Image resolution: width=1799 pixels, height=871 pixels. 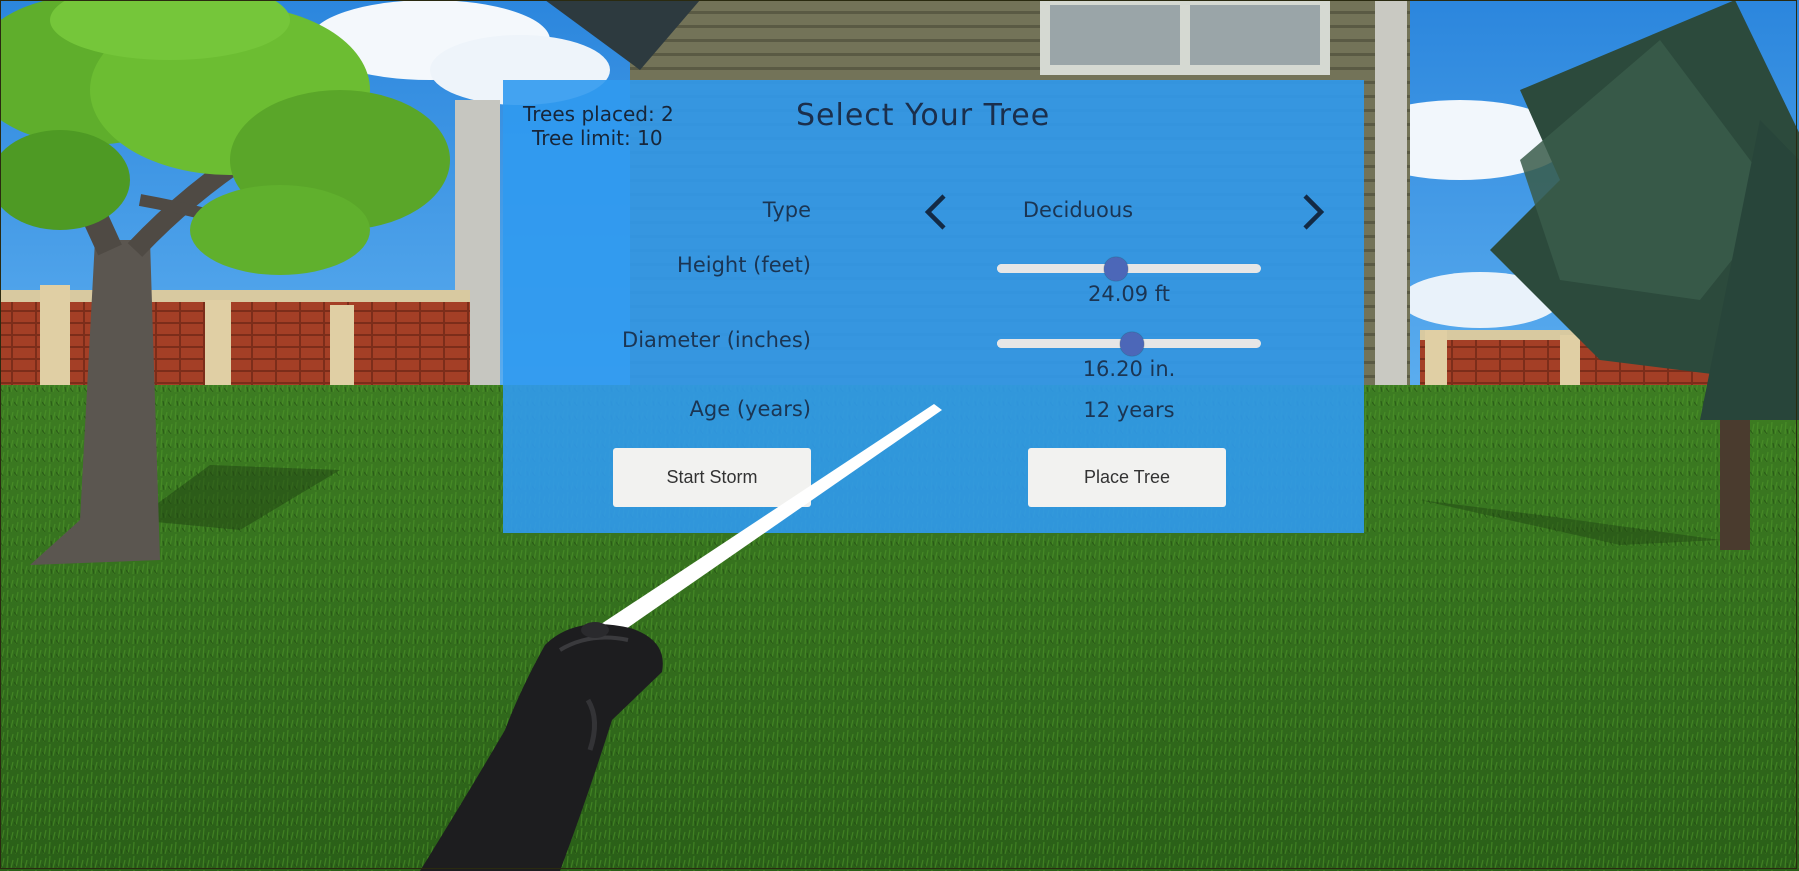 I want to click on diameter-label: Diameter (inches), so click(x=716, y=340).